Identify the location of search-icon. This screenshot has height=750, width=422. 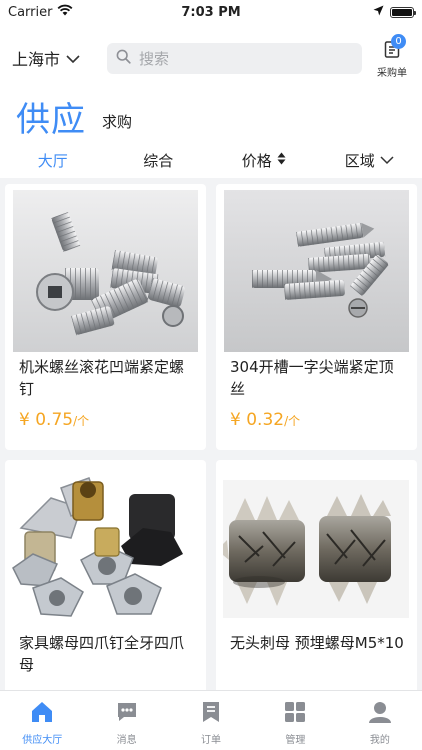
(123, 58).